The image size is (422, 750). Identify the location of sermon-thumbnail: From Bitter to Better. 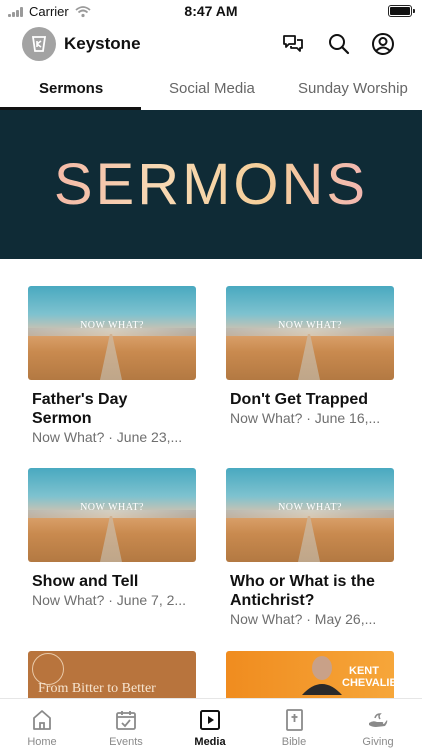
(112, 674).